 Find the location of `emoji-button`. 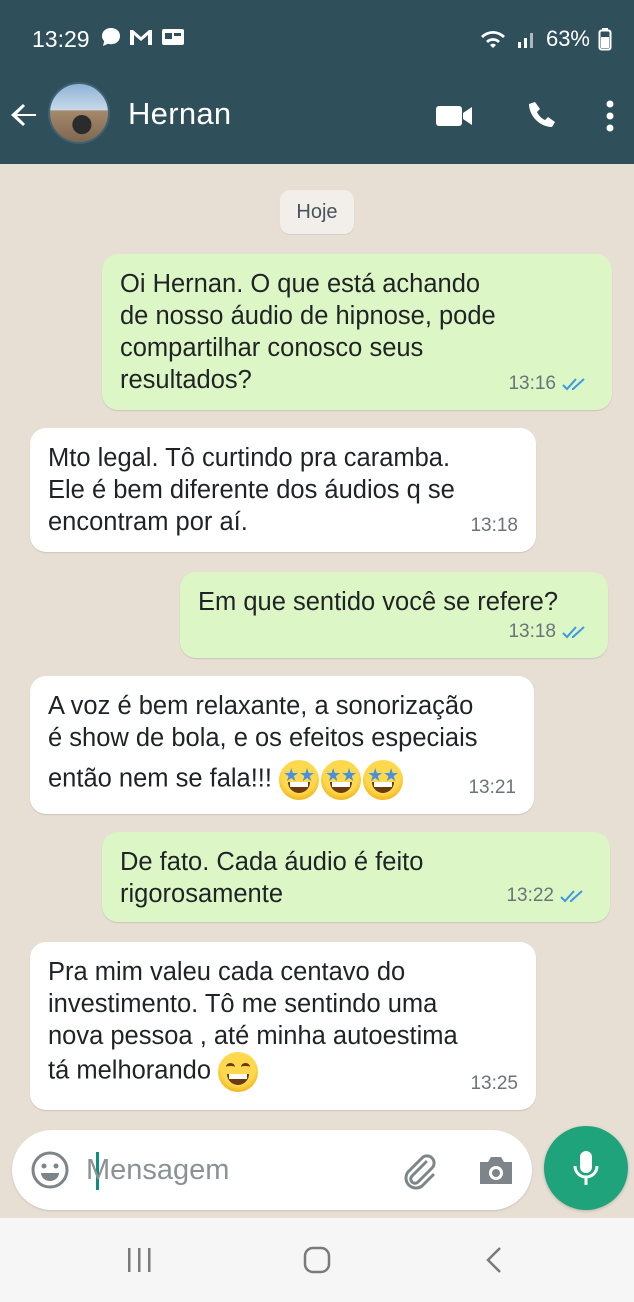

emoji-button is located at coordinates (50, 1170).